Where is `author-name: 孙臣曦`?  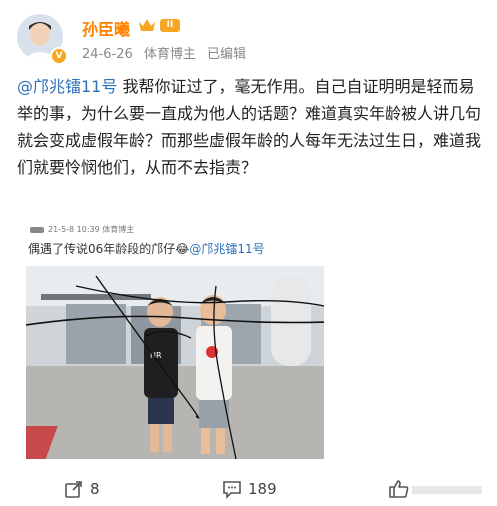 author-name: 孙臣曦 is located at coordinates (106, 28).